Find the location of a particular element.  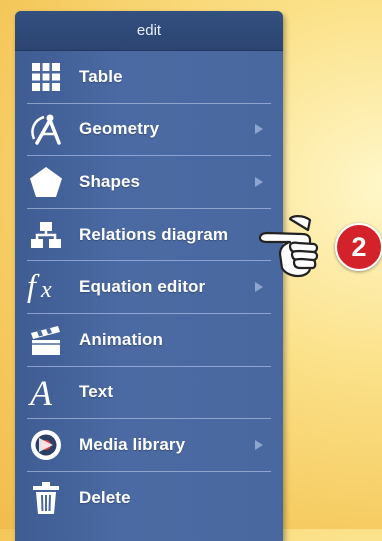

menu-item-geometry: Geometry is located at coordinates (149, 130).